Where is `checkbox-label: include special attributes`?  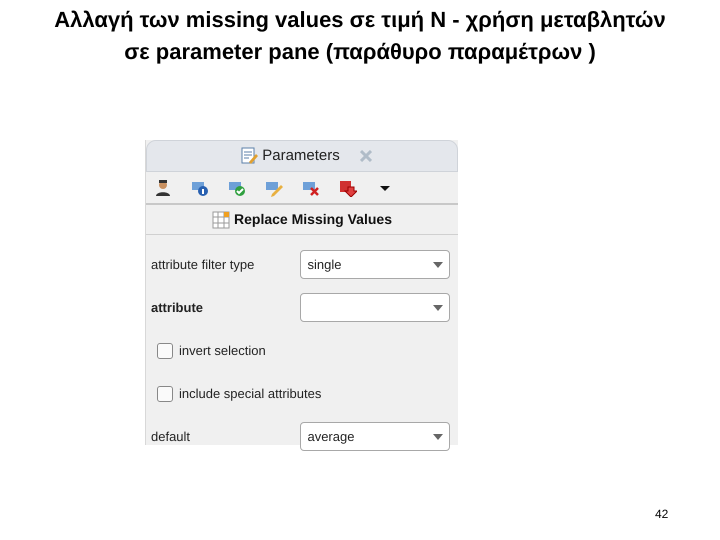
checkbox-label: include special attributes is located at coordinates (250, 393).